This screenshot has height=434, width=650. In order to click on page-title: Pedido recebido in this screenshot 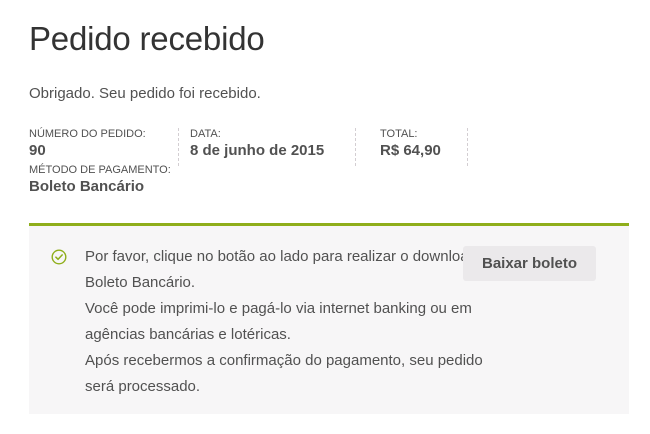, I will do `click(147, 38)`.